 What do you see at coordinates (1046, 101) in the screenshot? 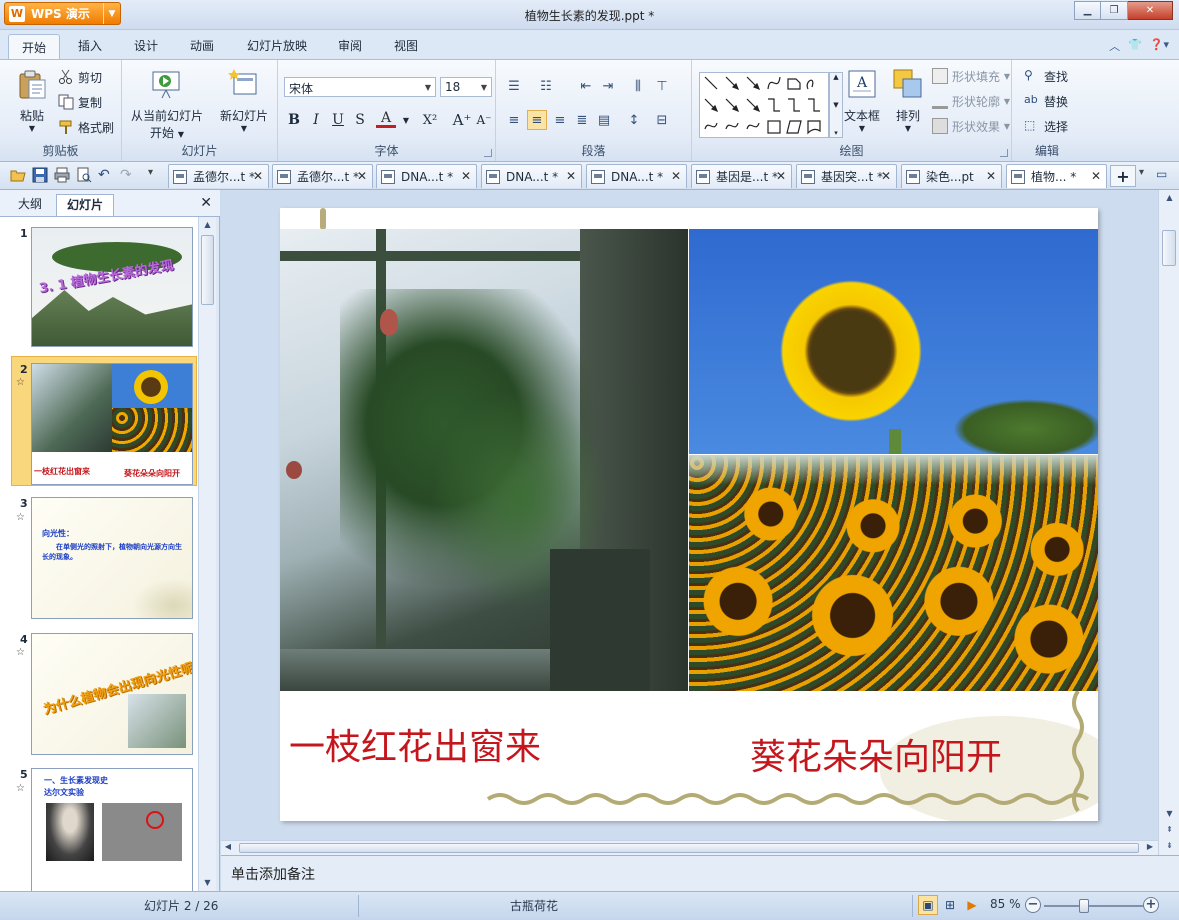
I see `replace-button: ab 替换` at bounding box center [1046, 101].